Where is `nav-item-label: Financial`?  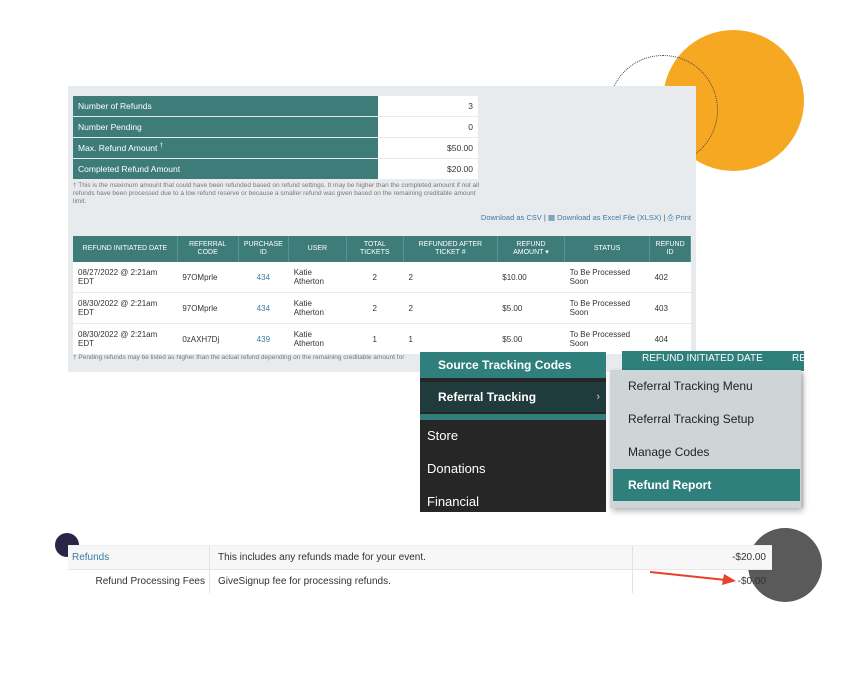
nav-item-label: Financial is located at coordinates (453, 501).